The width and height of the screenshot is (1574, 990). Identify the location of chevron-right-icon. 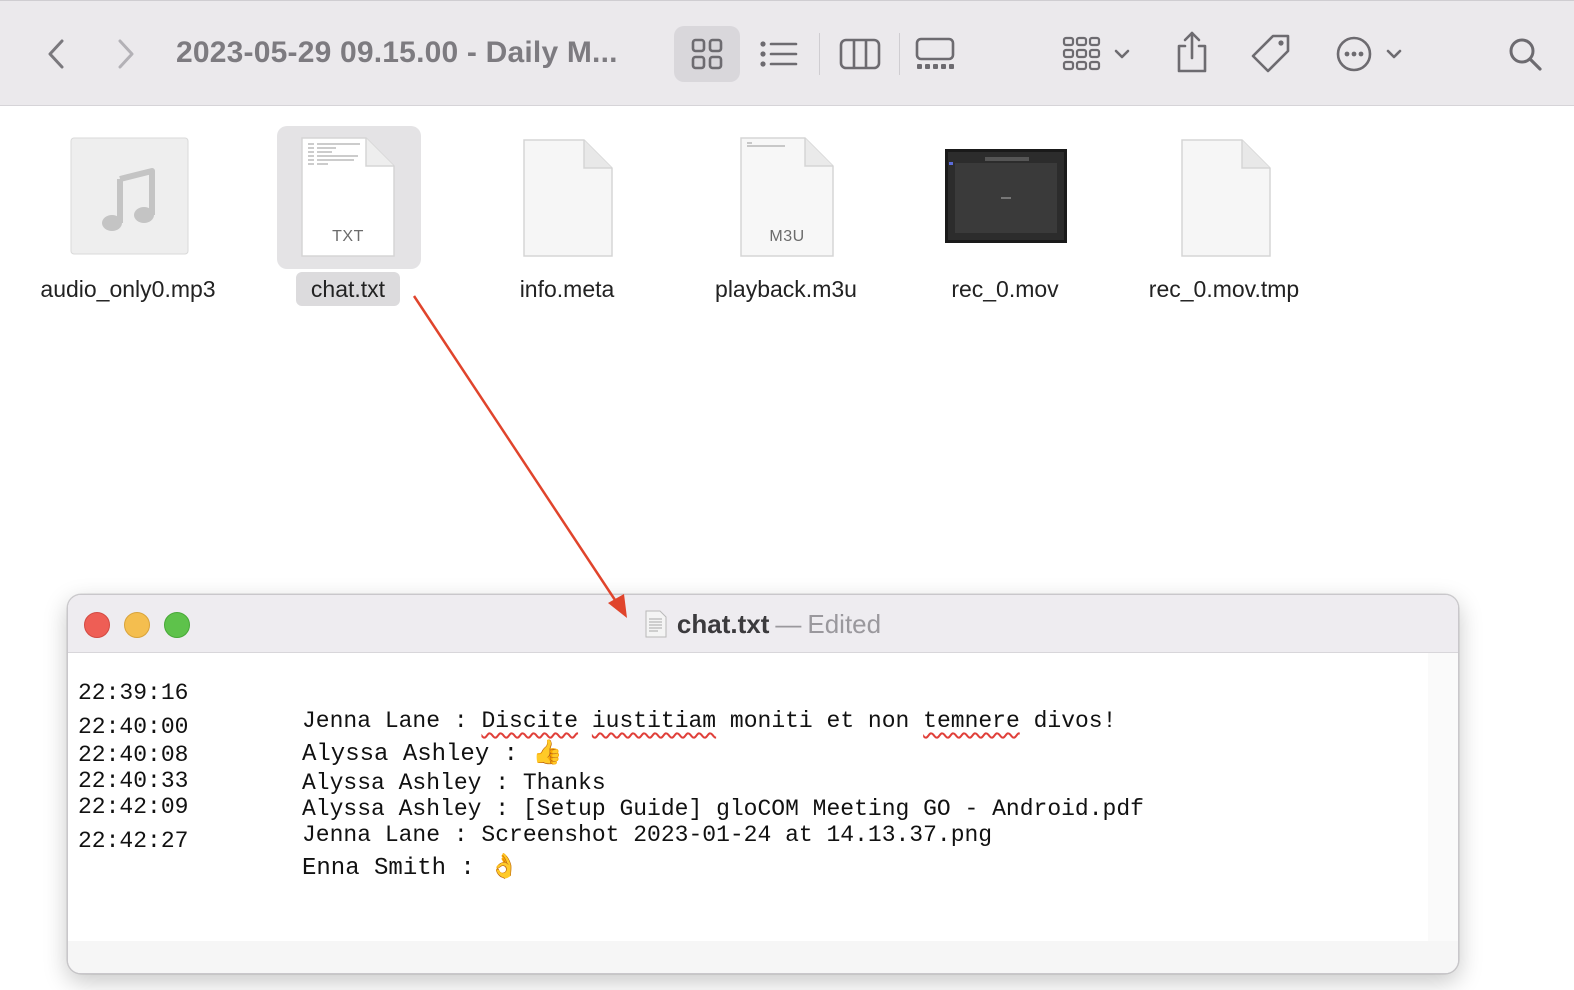
(126, 54).